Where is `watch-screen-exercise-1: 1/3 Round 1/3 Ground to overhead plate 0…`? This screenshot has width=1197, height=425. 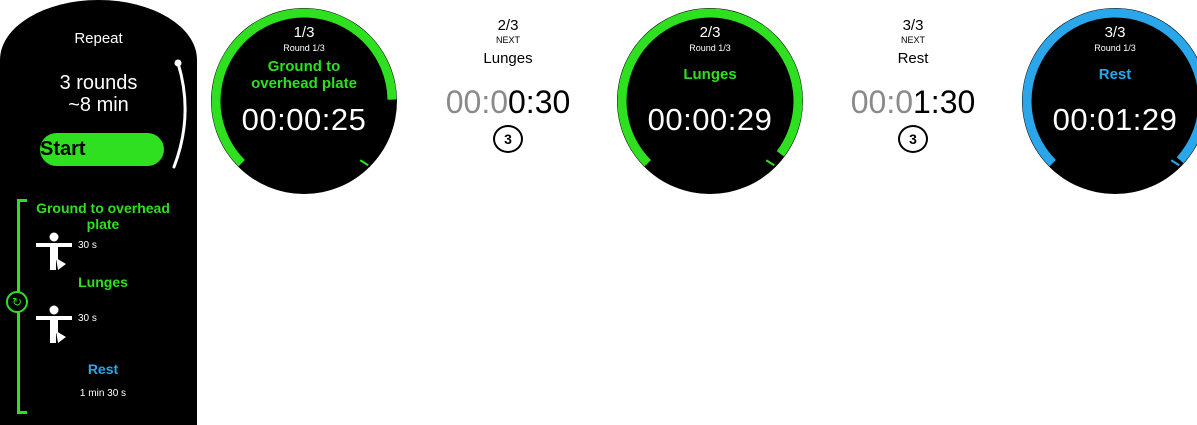 watch-screen-exercise-1: 1/3 Round 1/3 Ground to overhead plate 0… is located at coordinates (304, 101).